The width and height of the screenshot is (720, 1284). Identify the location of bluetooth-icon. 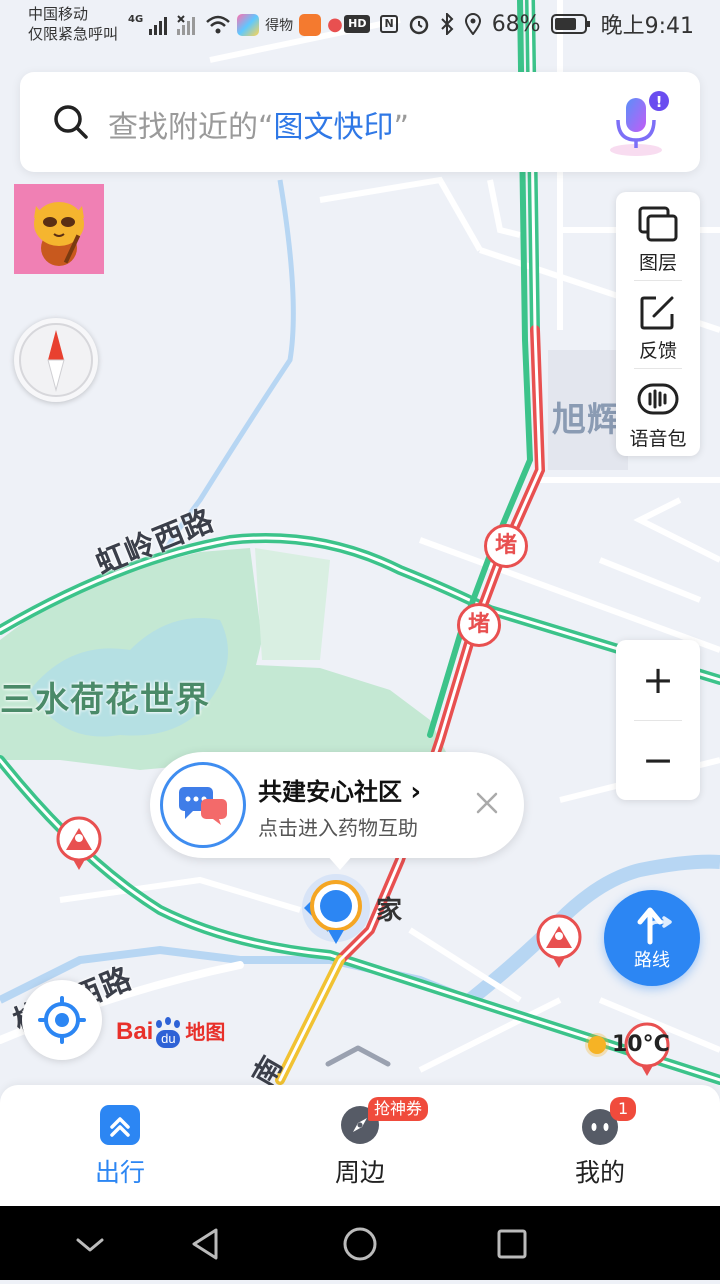
(447, 24).